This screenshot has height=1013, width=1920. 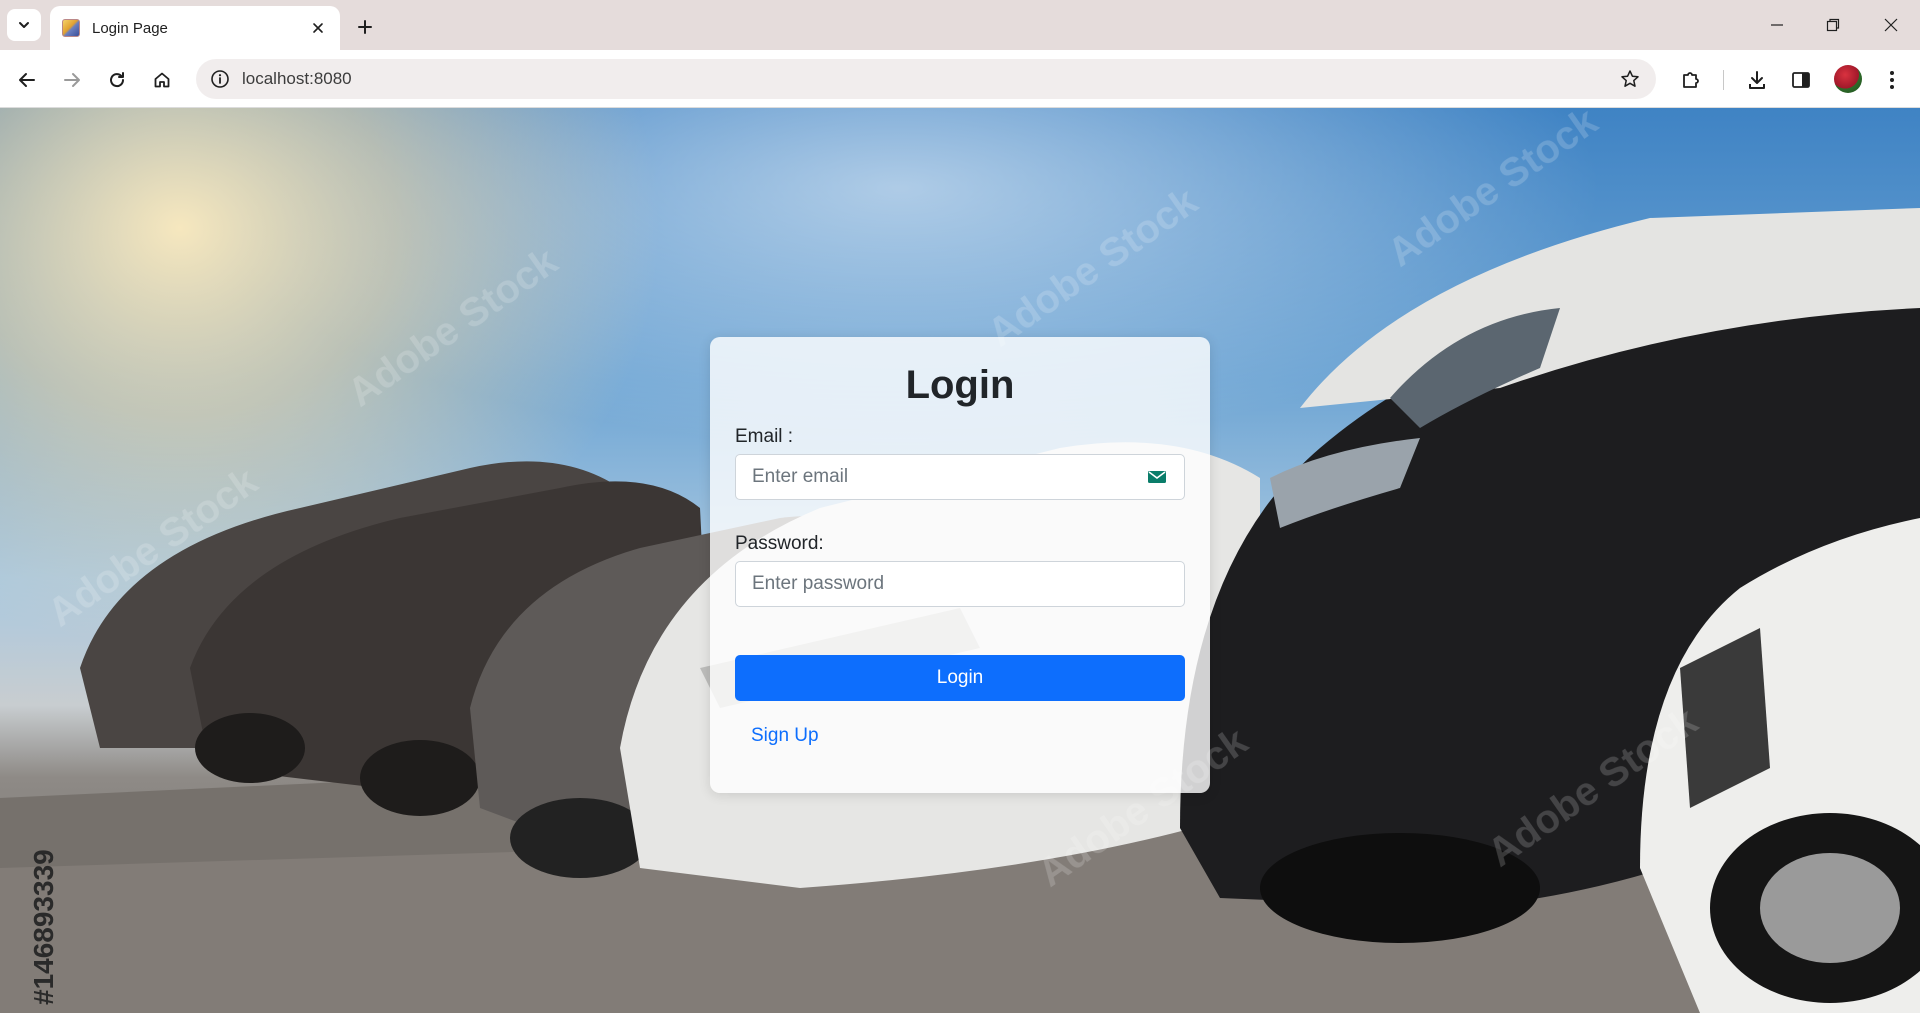 I want to click on back-button, so click(x=27, y=80).